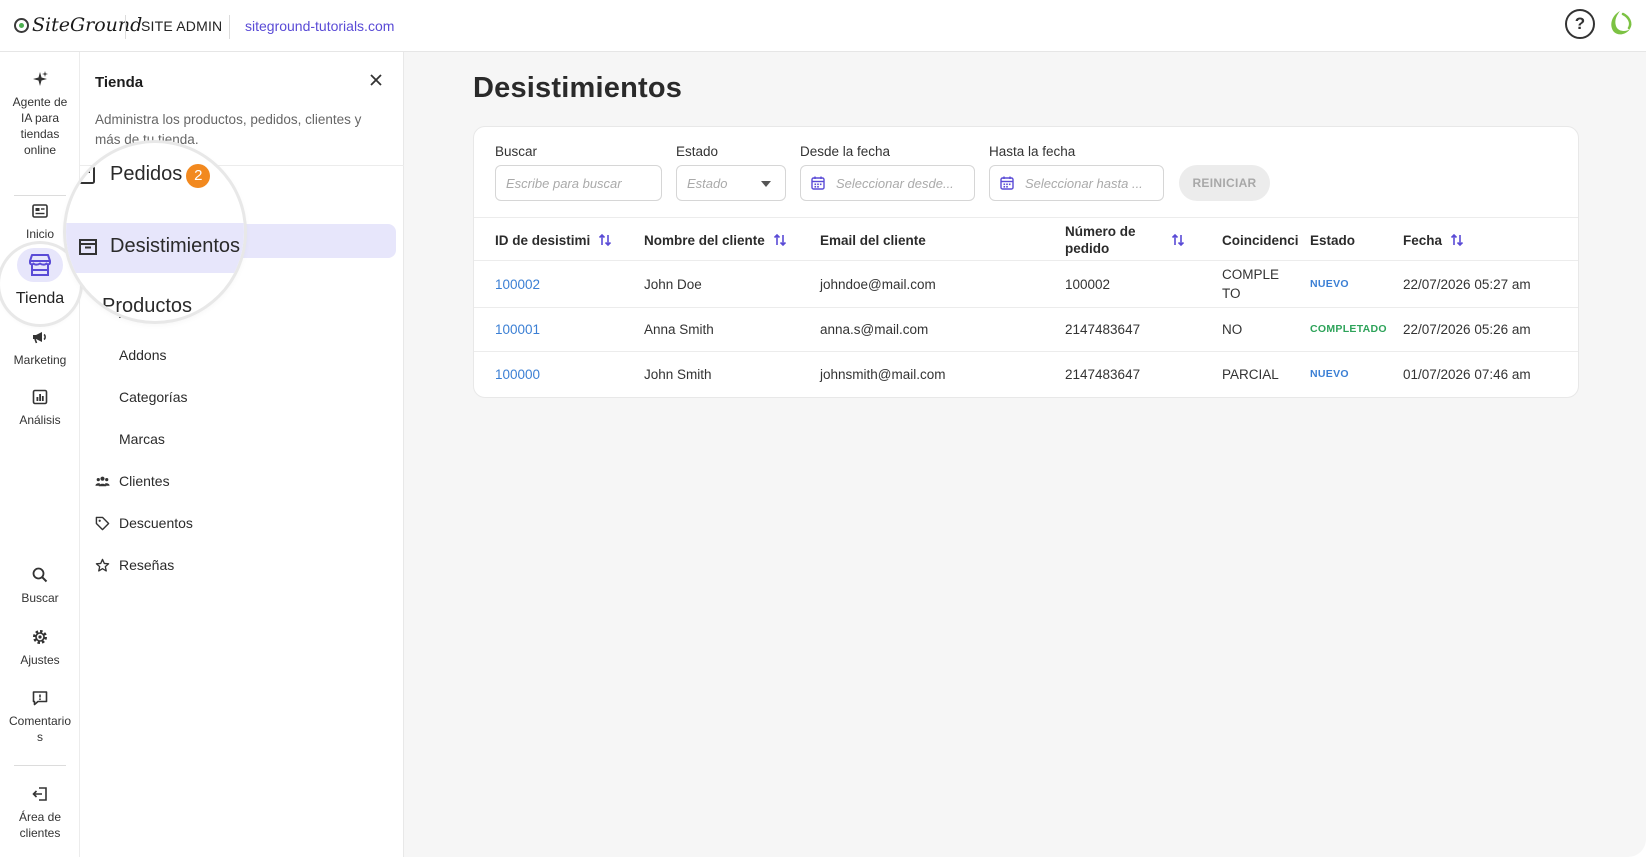 This screenshot has height=857, width=1646. I want to click on search-icon, so click(40, 575).